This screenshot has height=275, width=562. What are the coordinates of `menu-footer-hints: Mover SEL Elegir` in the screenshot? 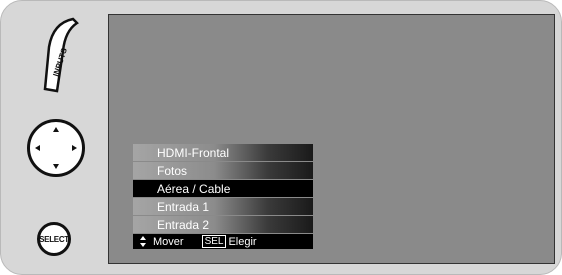 It's located at (223, 241).